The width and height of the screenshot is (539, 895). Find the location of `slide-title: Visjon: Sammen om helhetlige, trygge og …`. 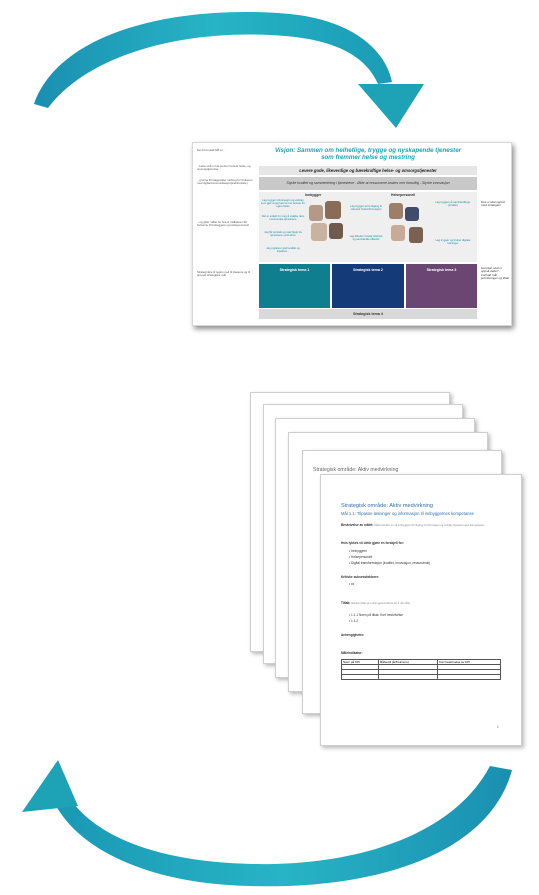

slide-title: Visjon: Sammen om helhetlige, trygge og … is located at coordinates (368, 154).